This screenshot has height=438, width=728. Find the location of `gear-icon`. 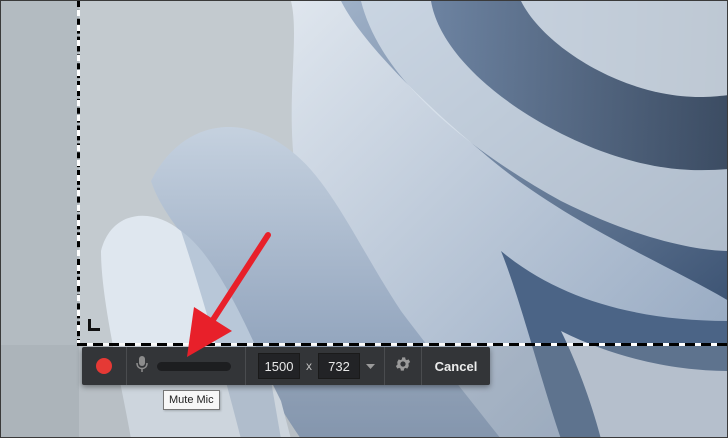

gear-icon is located at coordinates (403, 366).